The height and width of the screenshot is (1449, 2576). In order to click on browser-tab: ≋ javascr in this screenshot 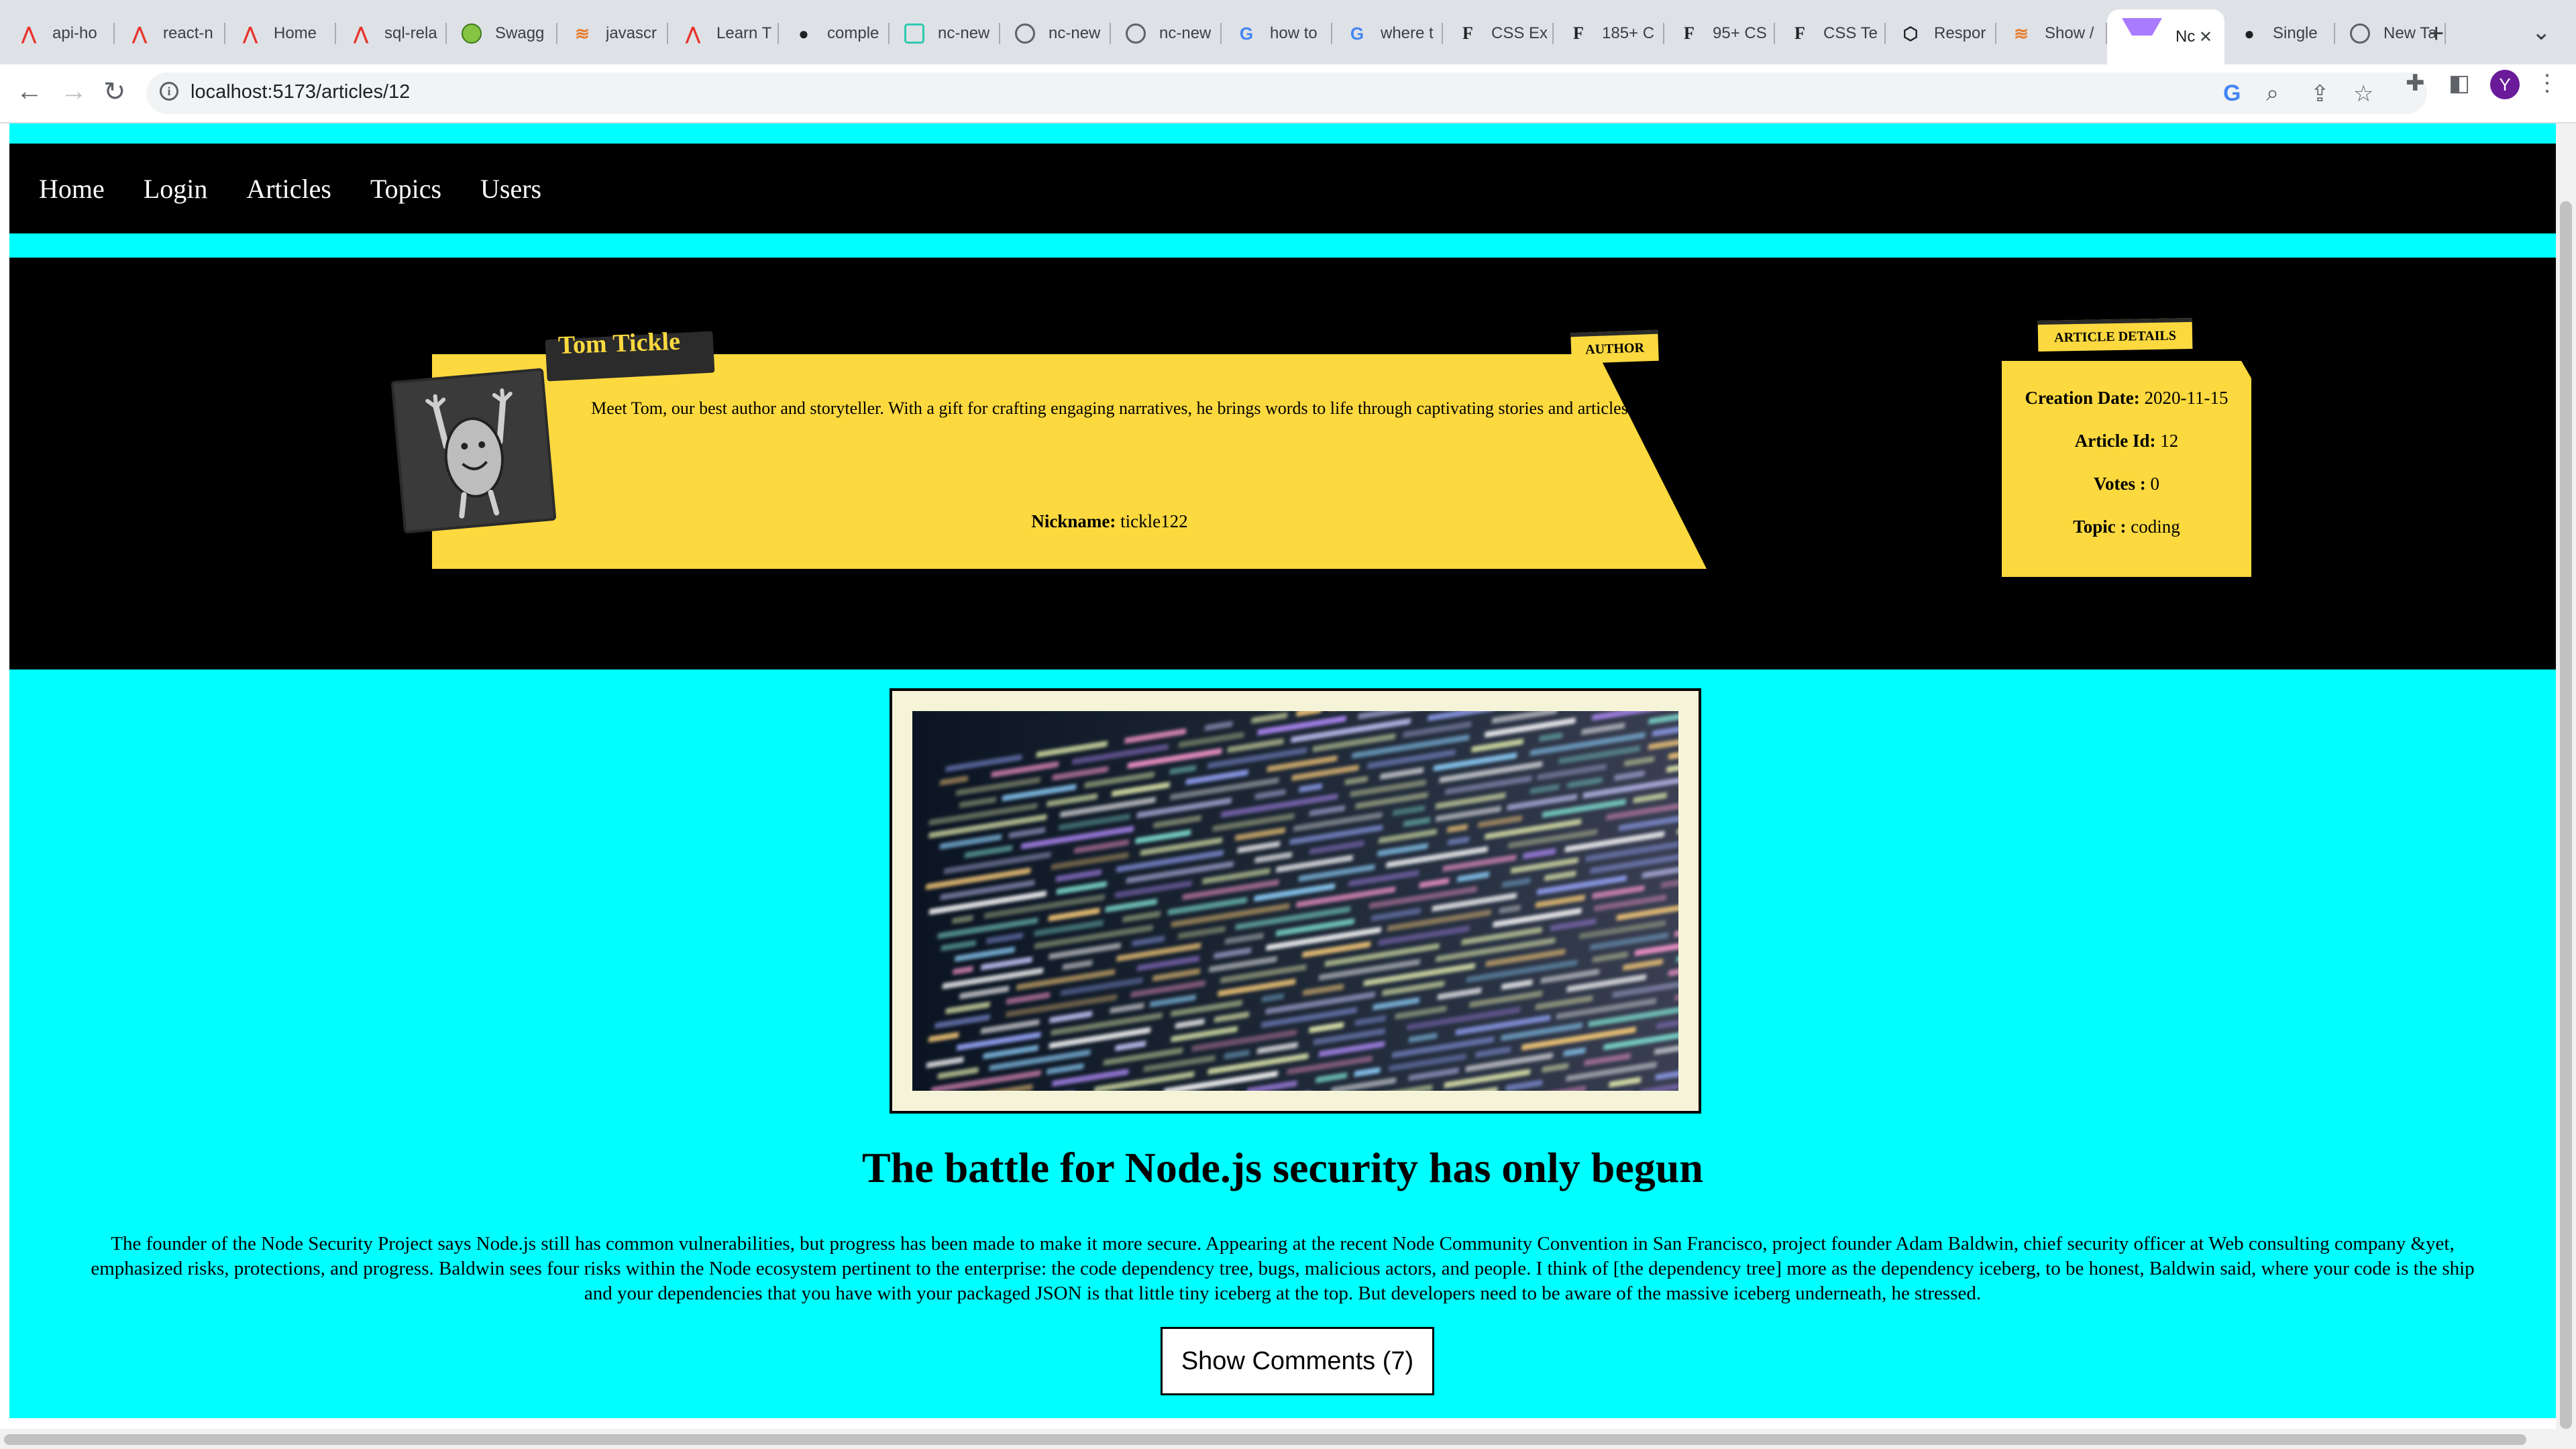, I will do `click(612, 33)`.